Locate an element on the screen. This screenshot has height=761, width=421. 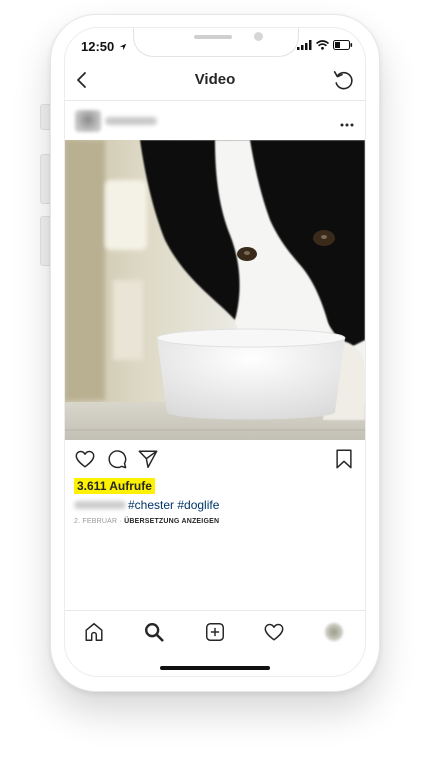
top-navigation-bar: Video is located at coordinates (215, 83).